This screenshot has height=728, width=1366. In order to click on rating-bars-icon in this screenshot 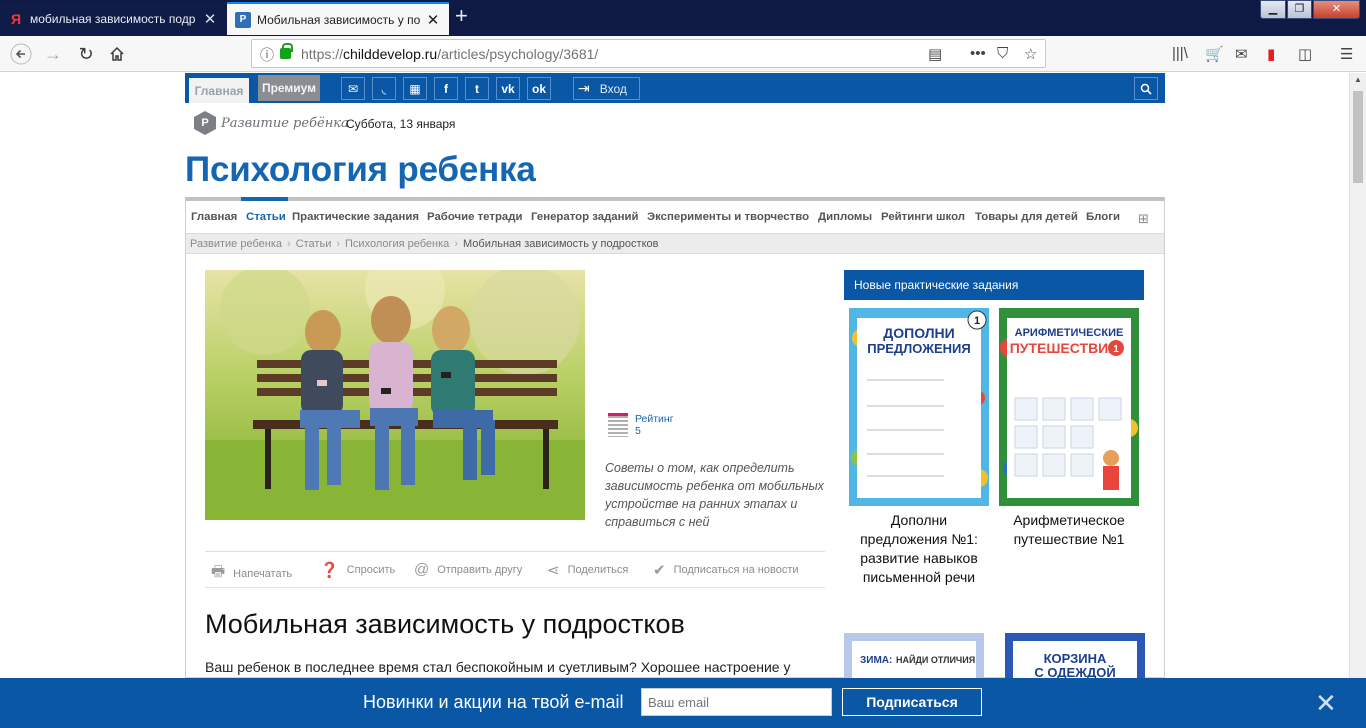, I will do `click(618, 425)`.